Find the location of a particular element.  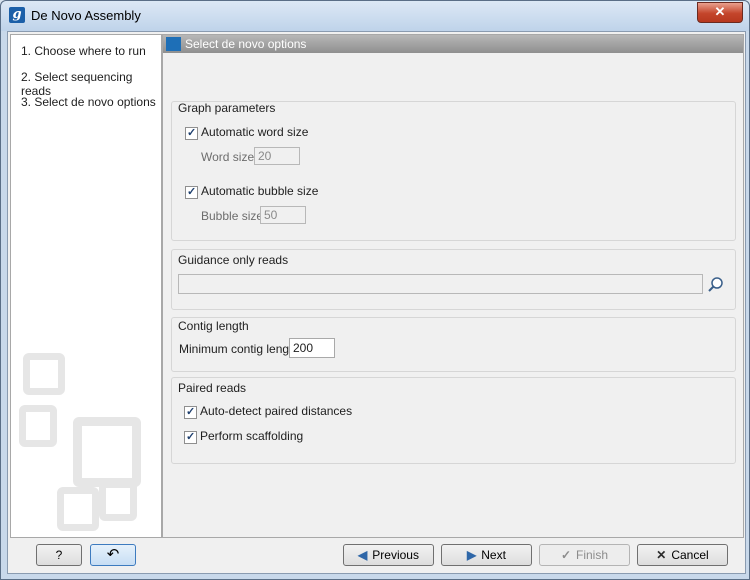

step-select-sequencing-reads: 2. Select sequencing reads is located at coordinates (91, 84).